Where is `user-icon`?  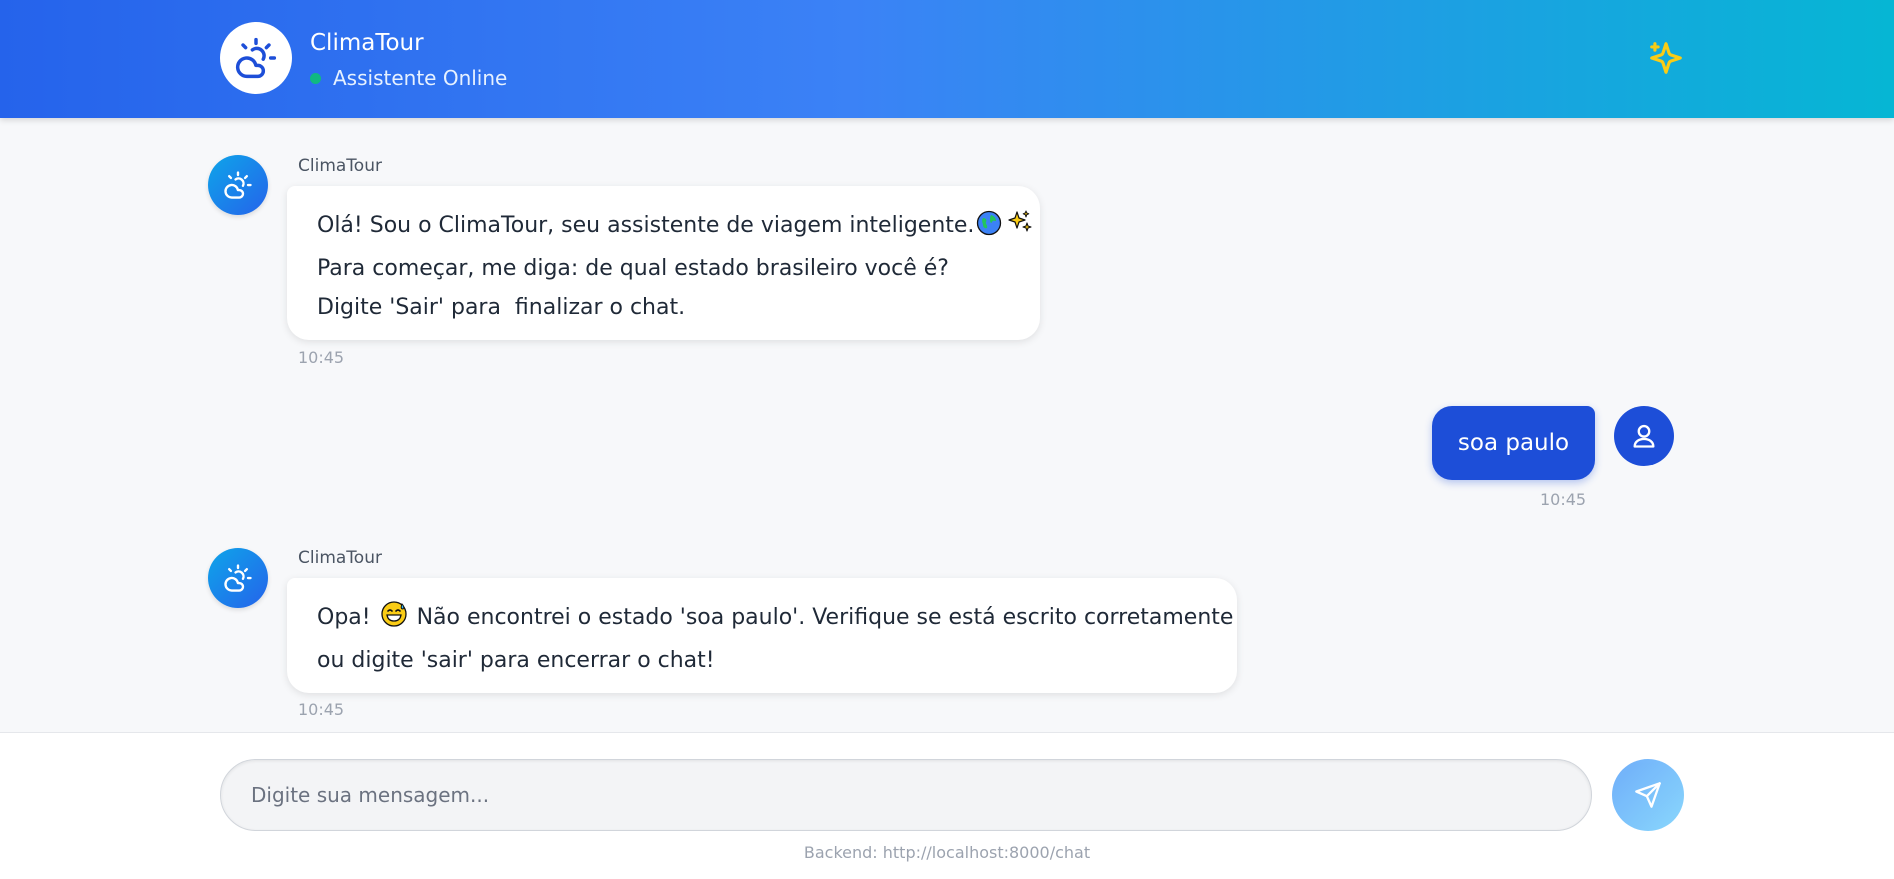
user-icon is located at coordinates (1644, 436).